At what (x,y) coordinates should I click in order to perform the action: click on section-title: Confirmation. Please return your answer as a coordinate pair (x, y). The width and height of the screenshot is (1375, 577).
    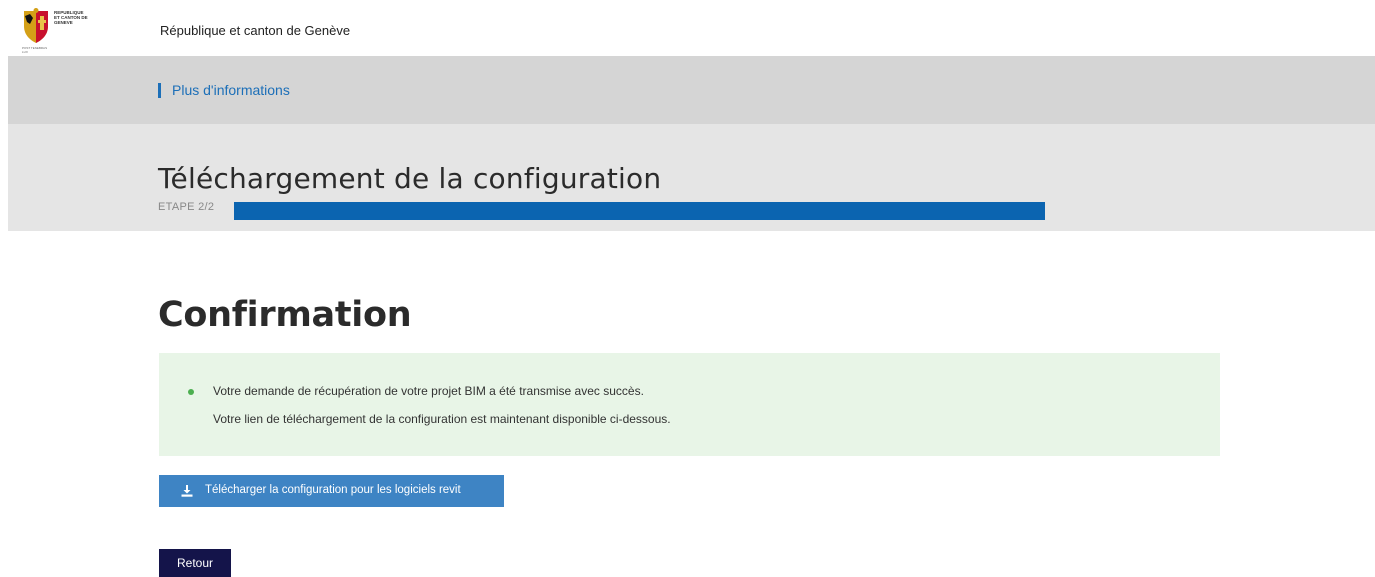
    Looking at the image, I should click on (285, 315).